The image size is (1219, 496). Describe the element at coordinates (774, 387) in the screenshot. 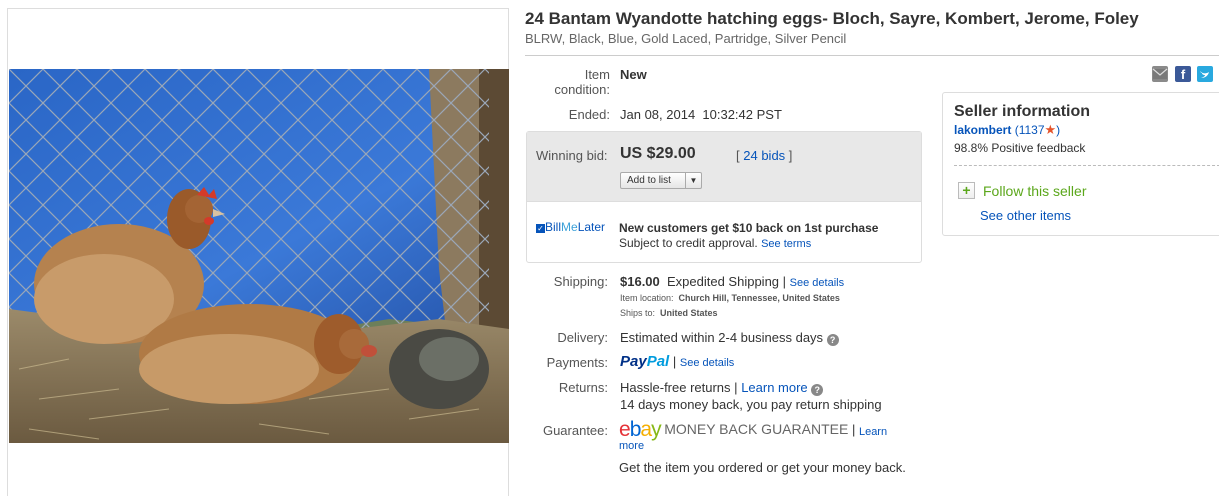

I see `returns-learn-more-link: Learn more` at that location.